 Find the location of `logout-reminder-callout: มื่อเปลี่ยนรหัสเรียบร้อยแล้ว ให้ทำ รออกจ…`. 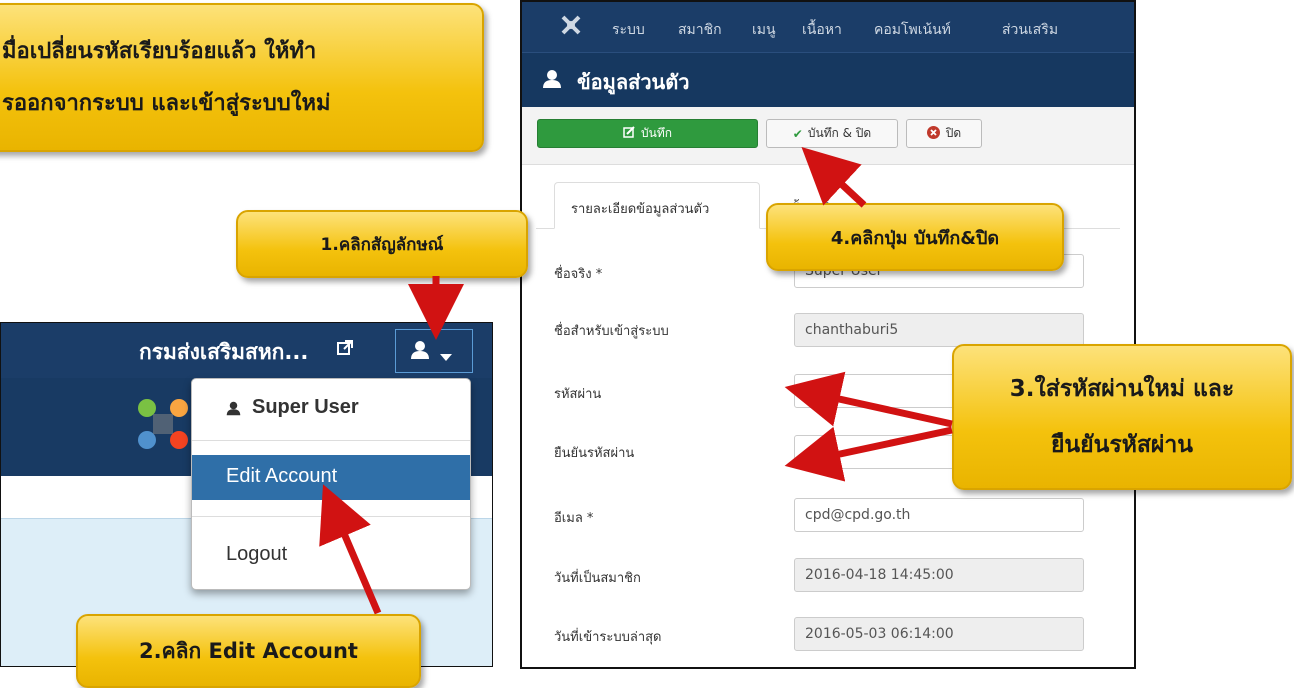

logout-reminder-callout: มื่อเปลี่ยนรหัสเรียบร้อยแล้ว ให้ทำ รออกจ… is located at coordinates (242, 77).